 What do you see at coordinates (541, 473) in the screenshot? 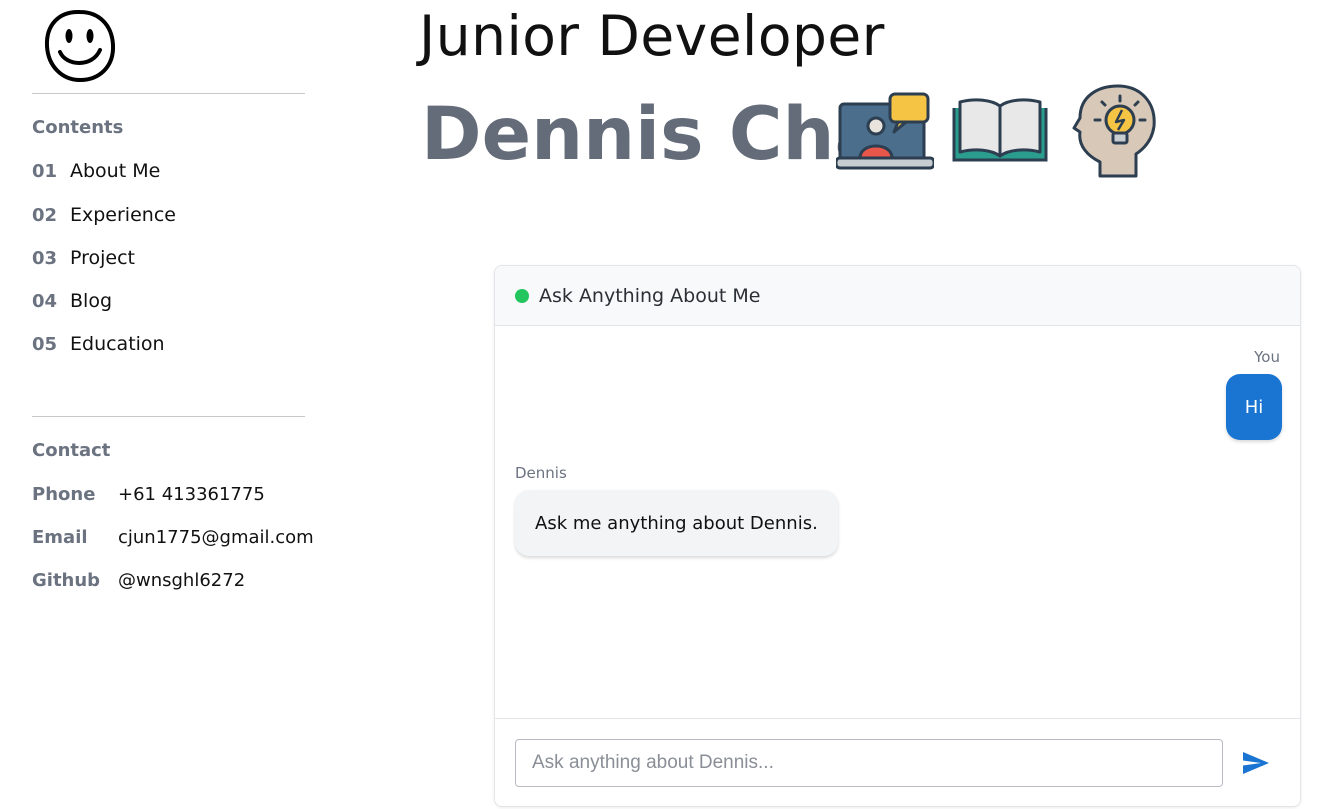
I see `message-sender-dennis: Dennis` at bounding box center [541, 473].